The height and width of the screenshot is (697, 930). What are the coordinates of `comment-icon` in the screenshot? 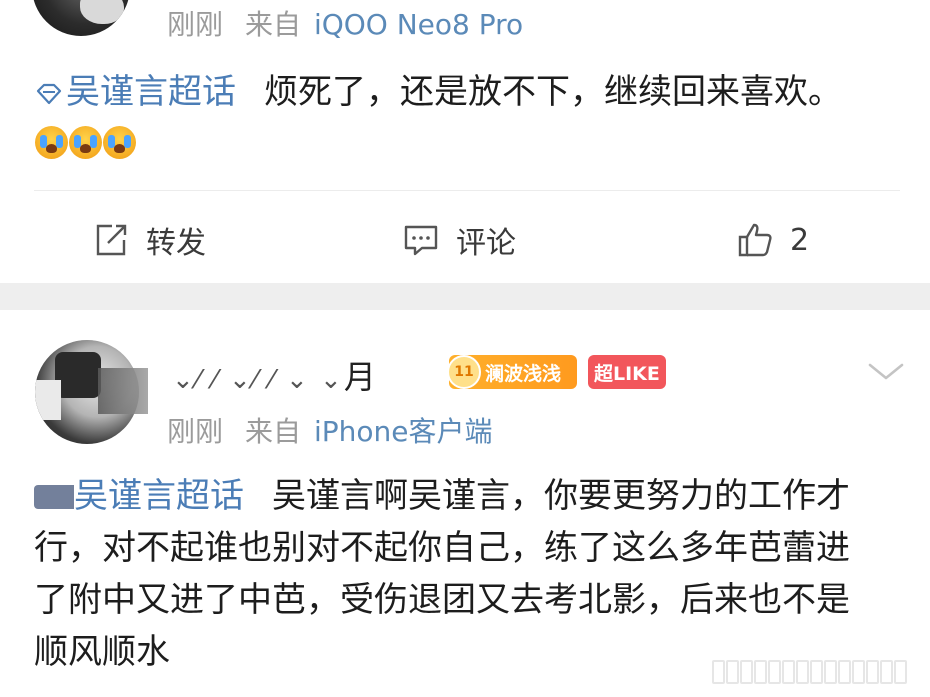 It's located at (421, 240).